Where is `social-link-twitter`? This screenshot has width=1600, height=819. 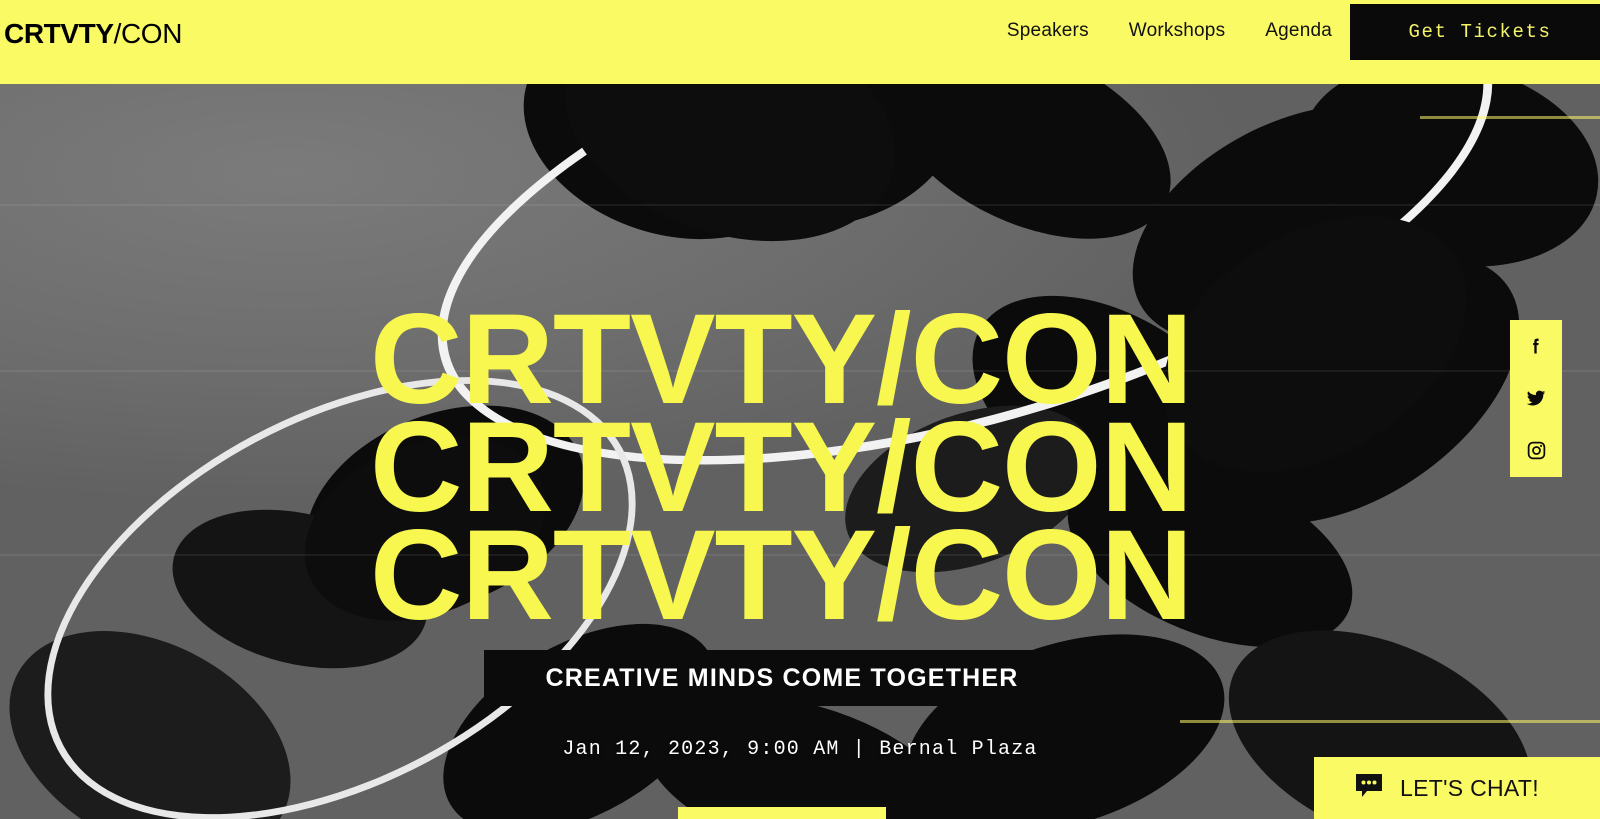 social-link-twitter is located at coordinates (1536, 398).